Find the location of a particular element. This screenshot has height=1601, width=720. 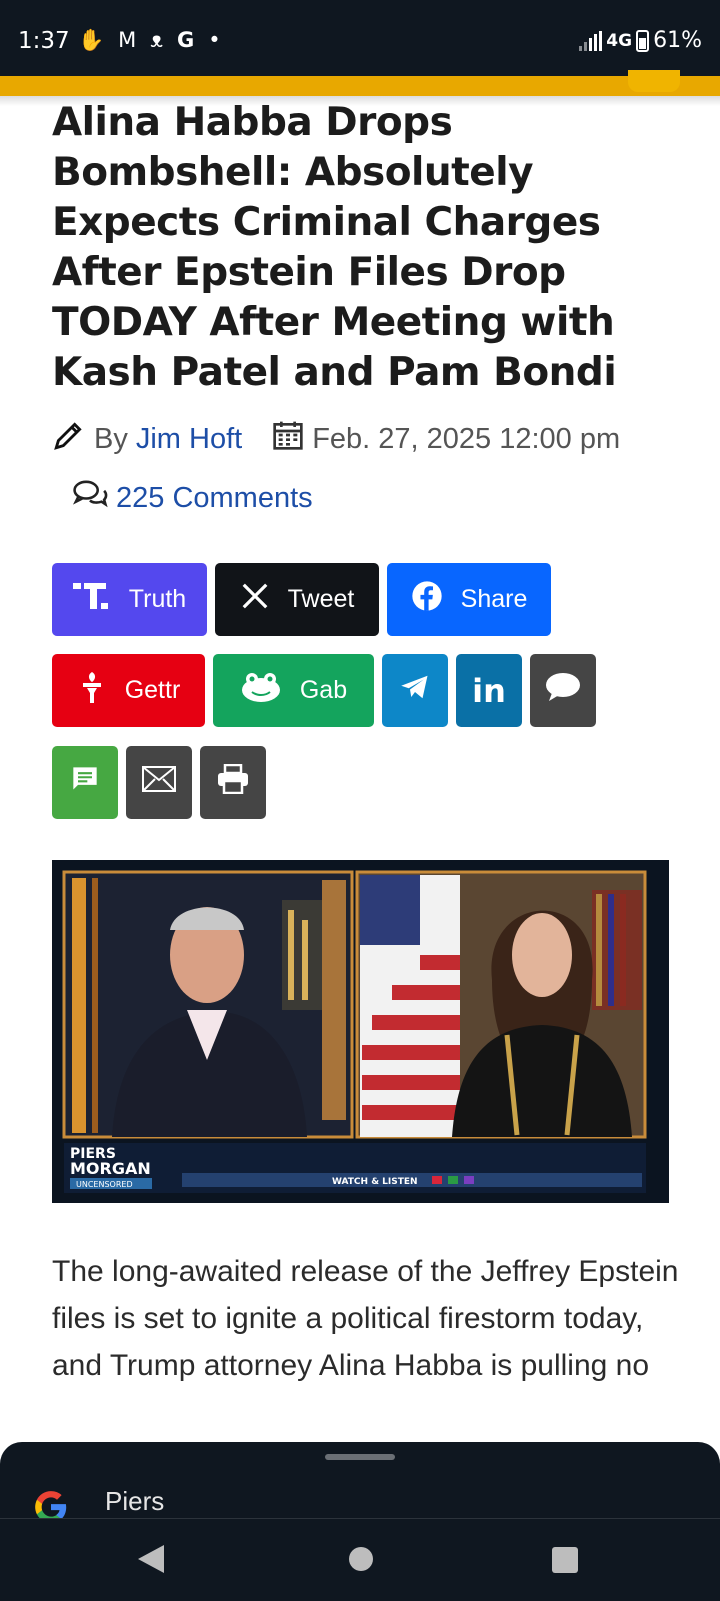

home-icon is located at coordinates (361, 1559).